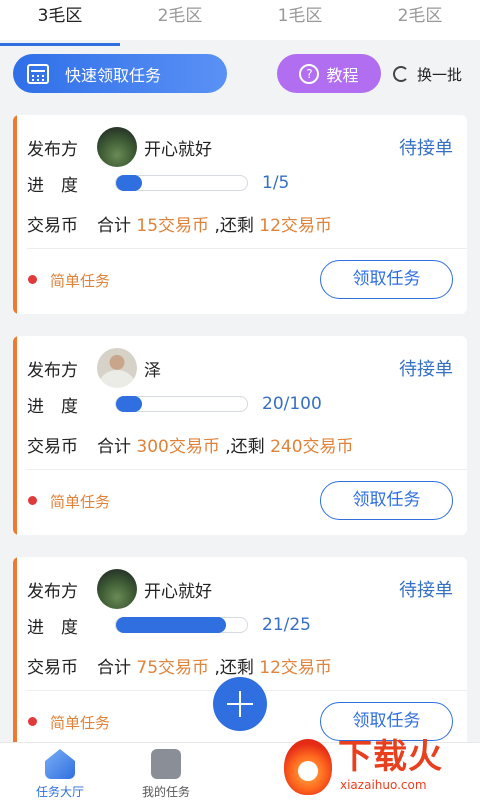  I want to click on watermark-logo: 下载火 xiazaihuo.com, so click(381, 767).